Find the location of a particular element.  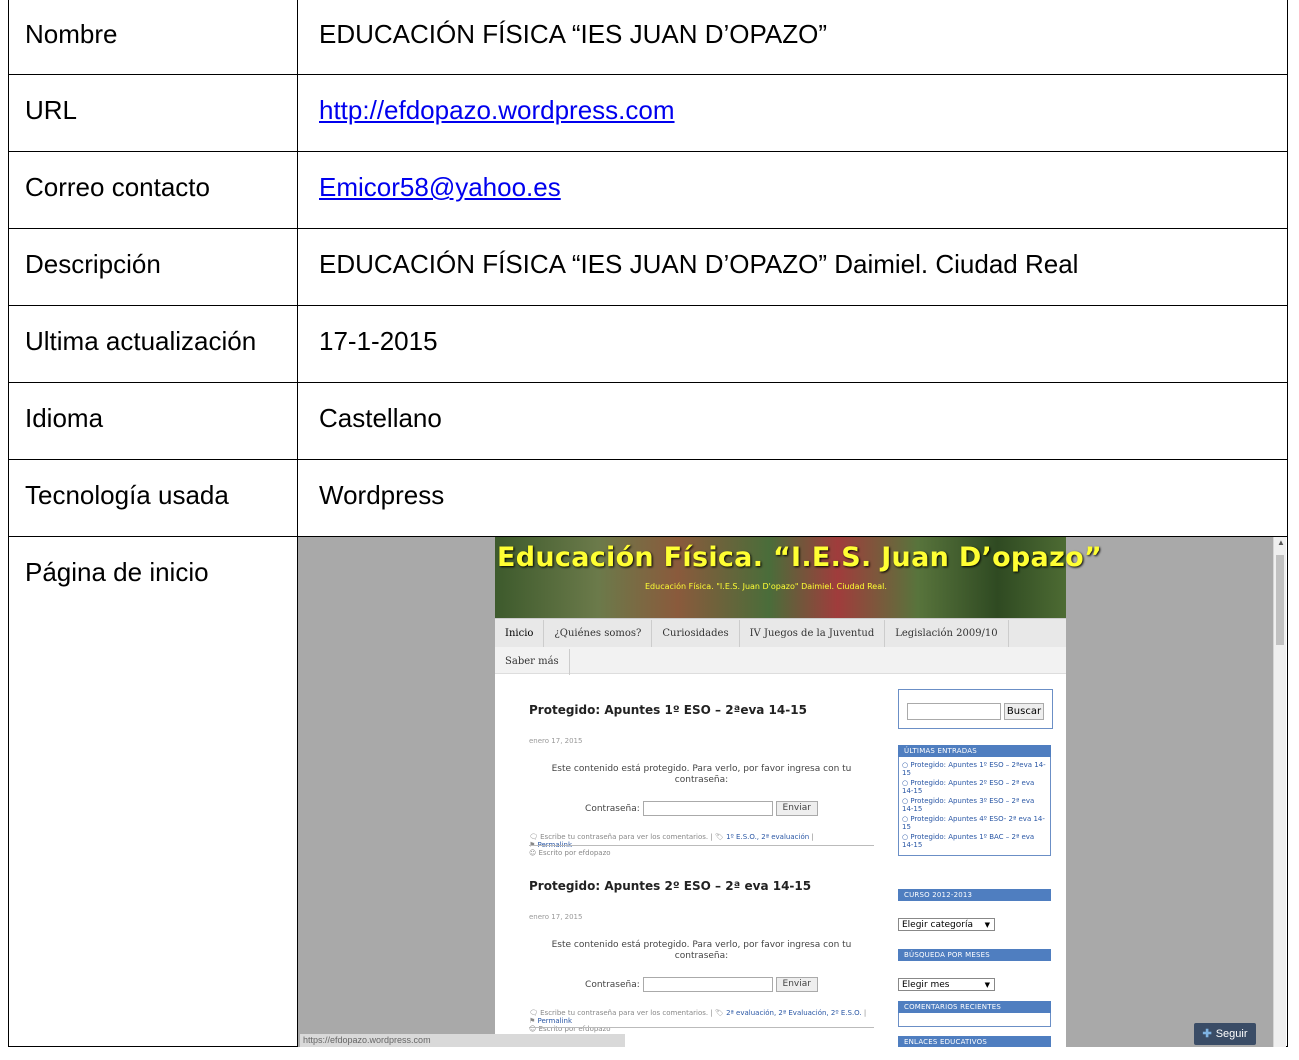

follow-button: ✚ Seguir is located at coordinates (1225, 1034).